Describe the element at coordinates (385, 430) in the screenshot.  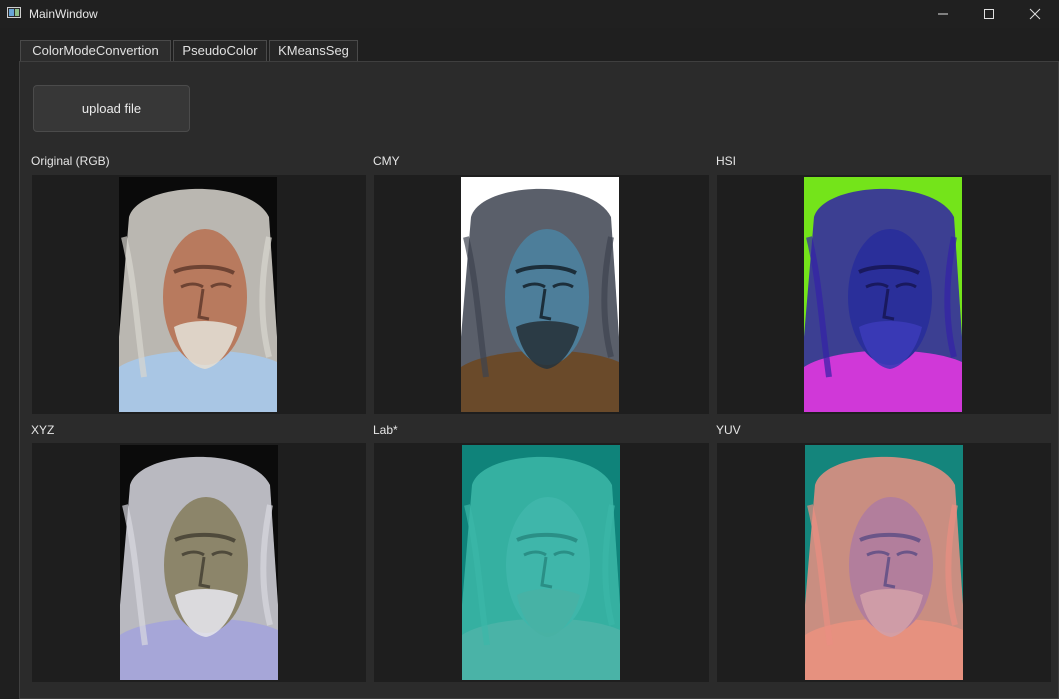
I see `label-lab: Lab*` at that location.